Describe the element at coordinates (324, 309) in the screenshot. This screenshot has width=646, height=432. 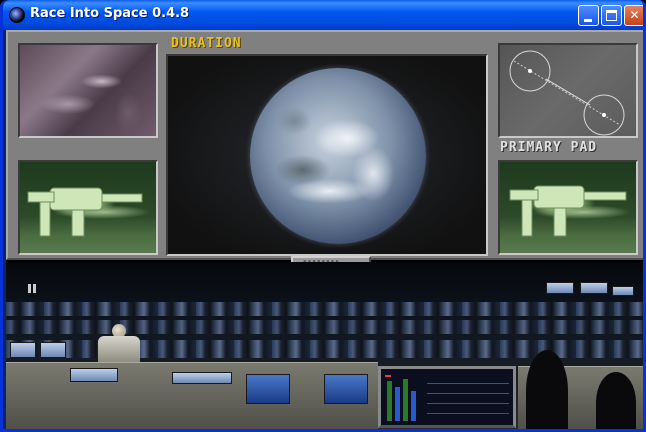
I see `console-row-back` at that location.